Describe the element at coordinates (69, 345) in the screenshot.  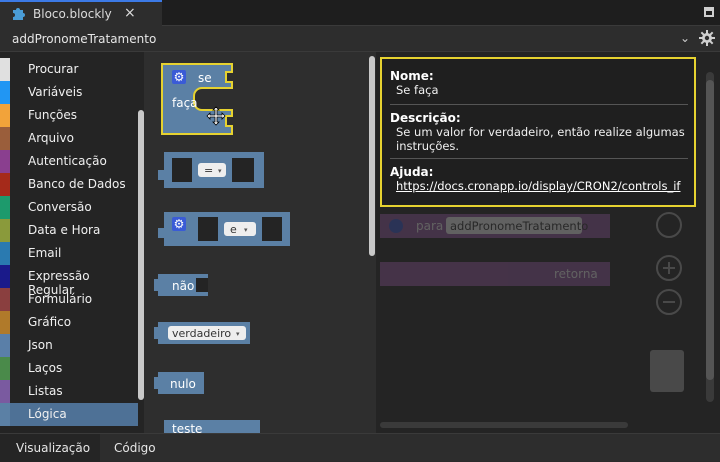
I see `category-item: Json` at that location.